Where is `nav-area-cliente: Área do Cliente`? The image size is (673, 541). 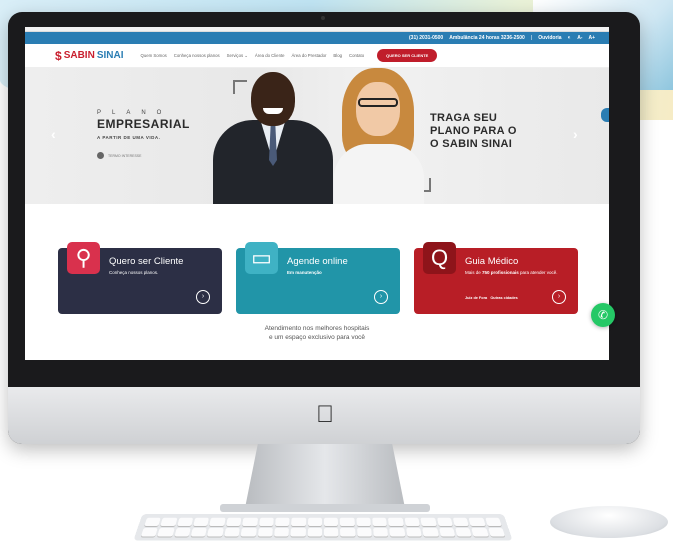
nav-area-cliente: Área do Cliente is located at coordinates (270, 55).